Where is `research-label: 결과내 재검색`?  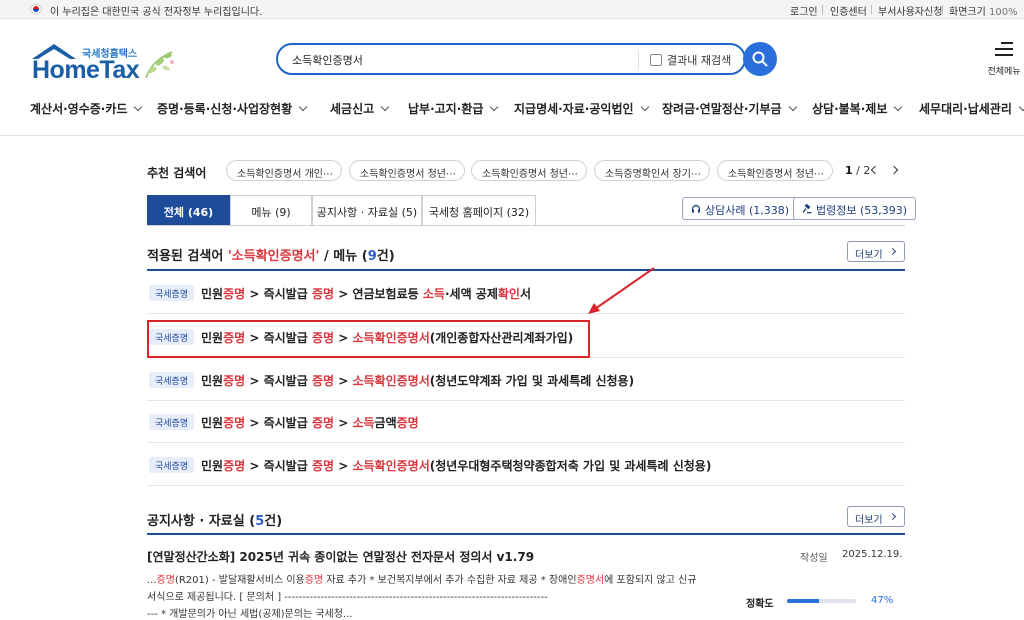
research-label: 결과내 재검색 is located at coordinates (699, 60).